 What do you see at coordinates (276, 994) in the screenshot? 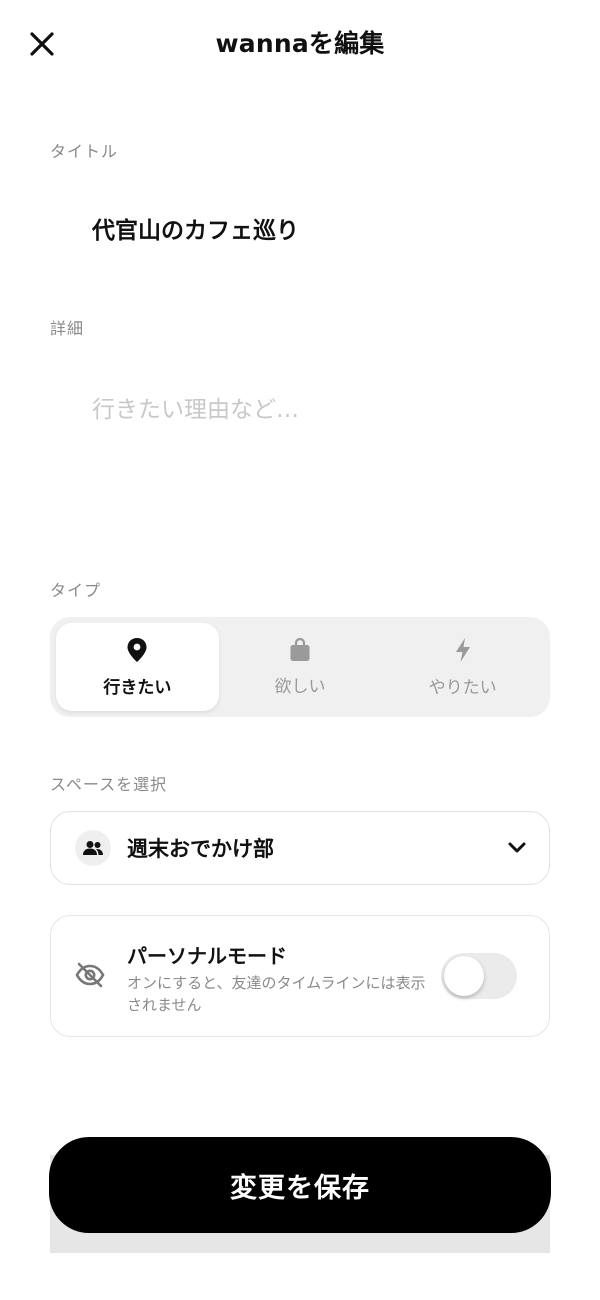
I see `personal-mode-description: オンにすると、友達のタイムラインには表示されません` at bounding box center [276, 994].